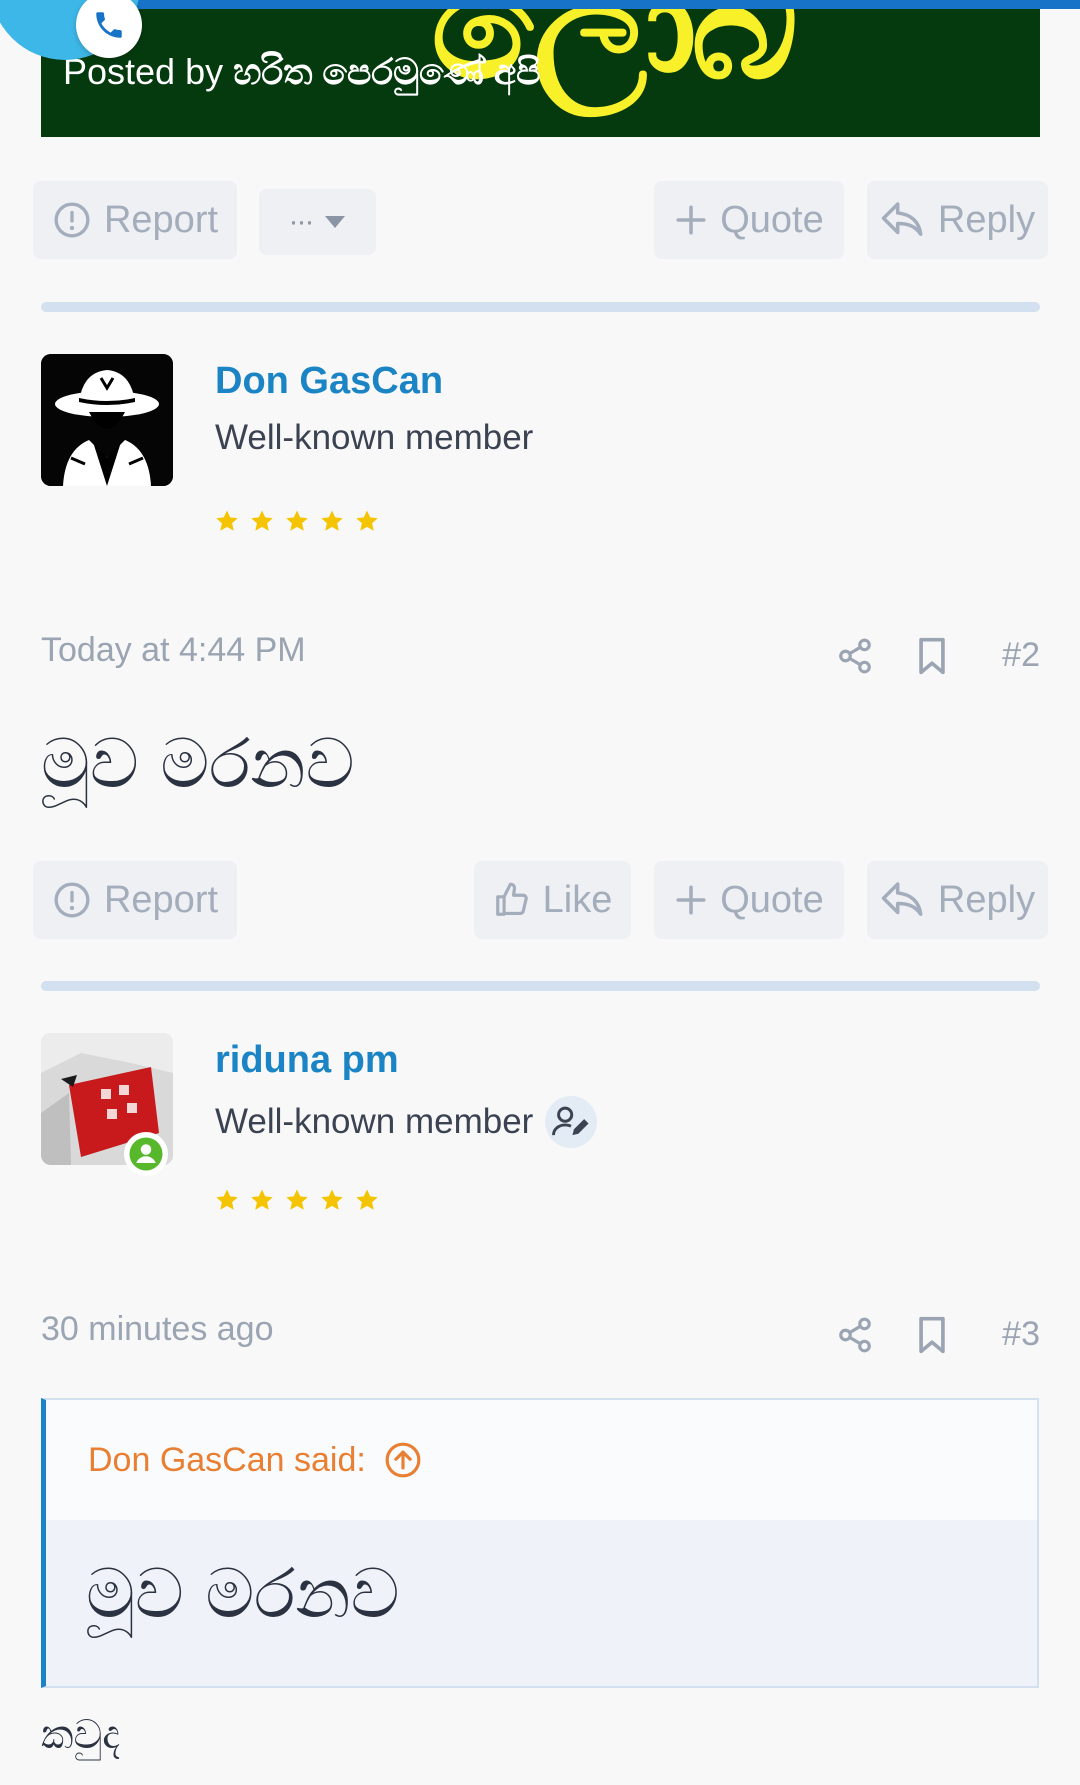  Describe the element at coordinates (173, 650) in the screenshot. I see `post-timestamp: Today at 4:44 PM` at that location.